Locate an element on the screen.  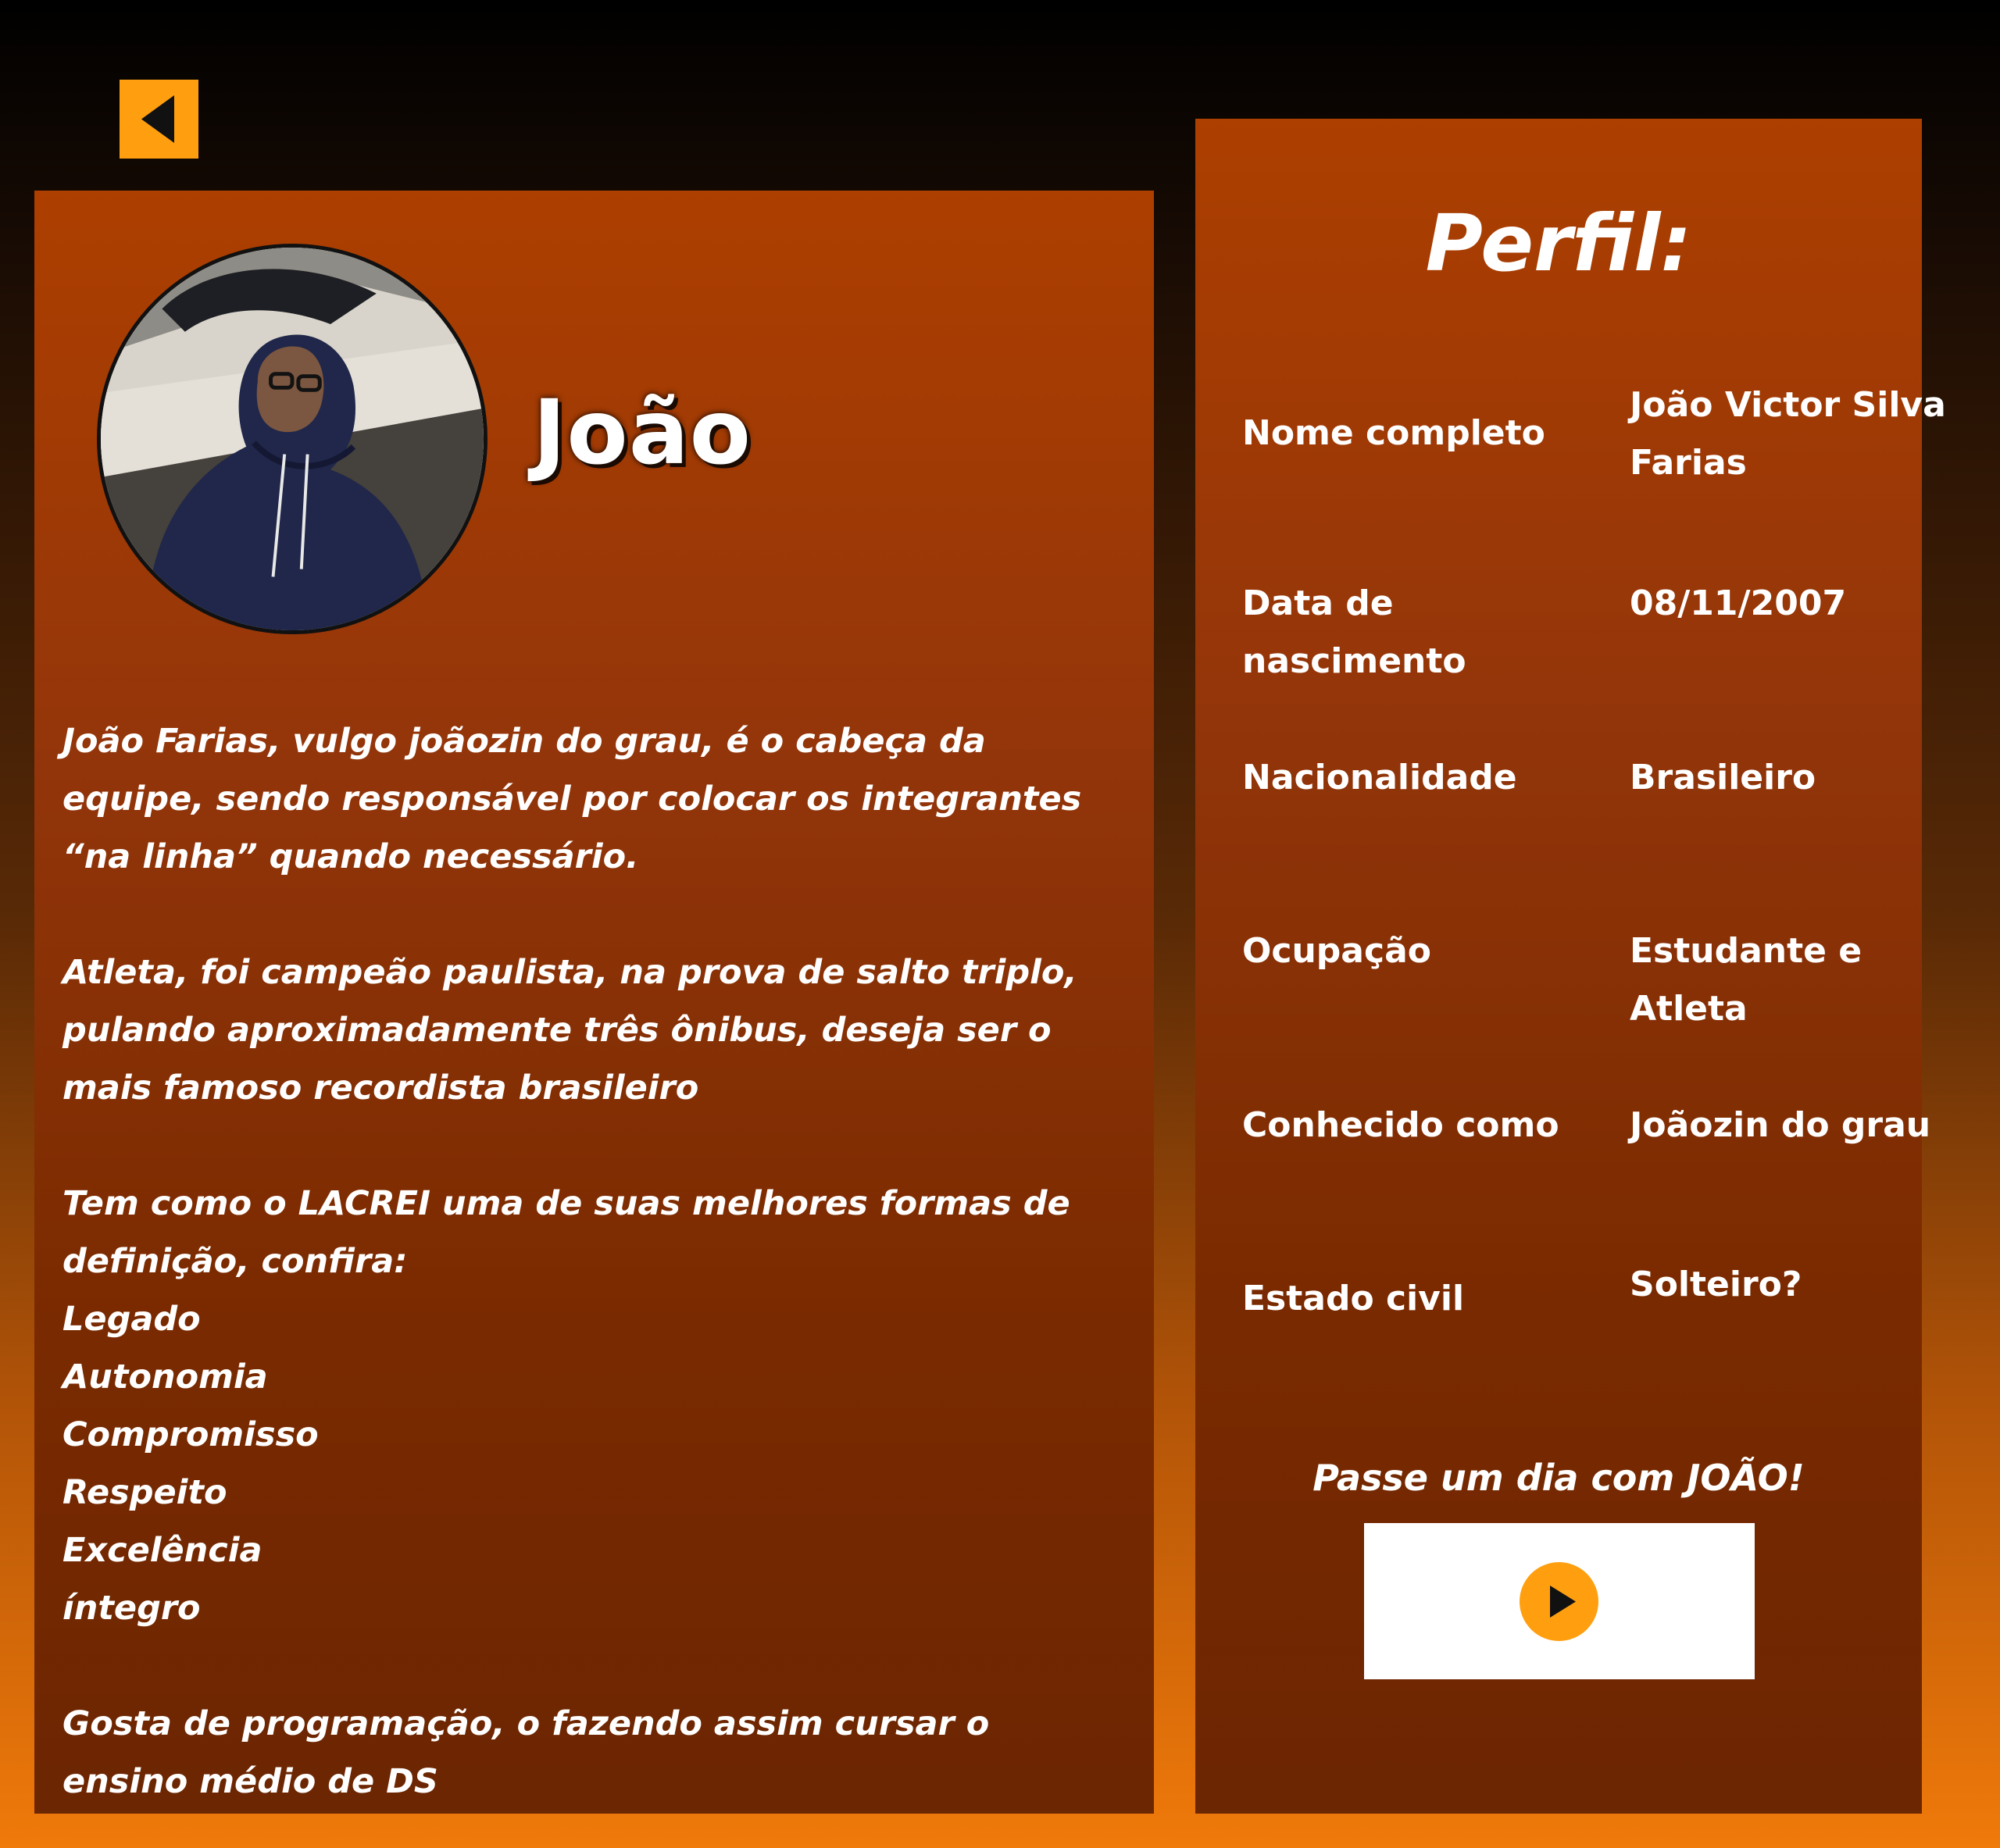
profile-value: João Victor Silva Farias is located at coordinates (1788, 434).